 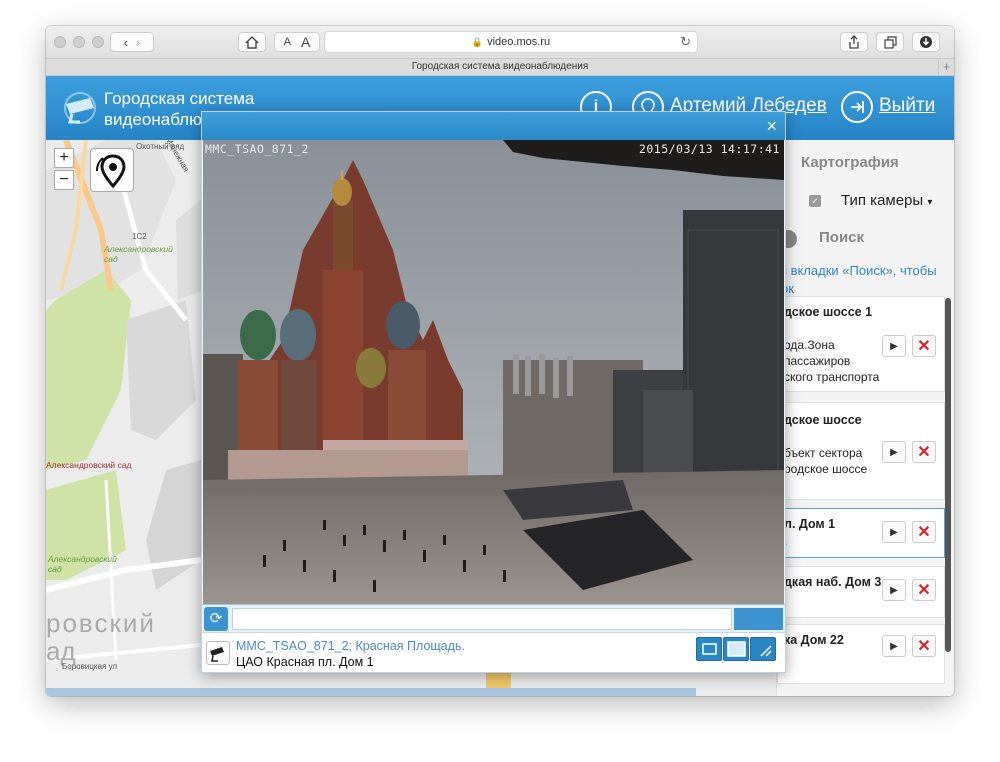 What do you see at coordinates (82, 564) in the screenshot?
I see `map-label-park-3: Александровский сад` at bounding box center [82, 564].